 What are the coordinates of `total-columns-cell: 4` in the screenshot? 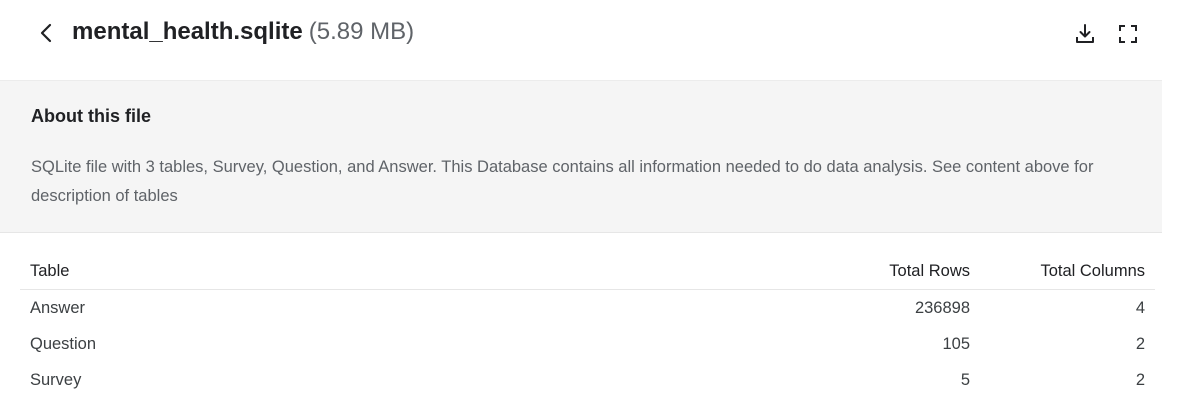 It's located at (1140, 307).